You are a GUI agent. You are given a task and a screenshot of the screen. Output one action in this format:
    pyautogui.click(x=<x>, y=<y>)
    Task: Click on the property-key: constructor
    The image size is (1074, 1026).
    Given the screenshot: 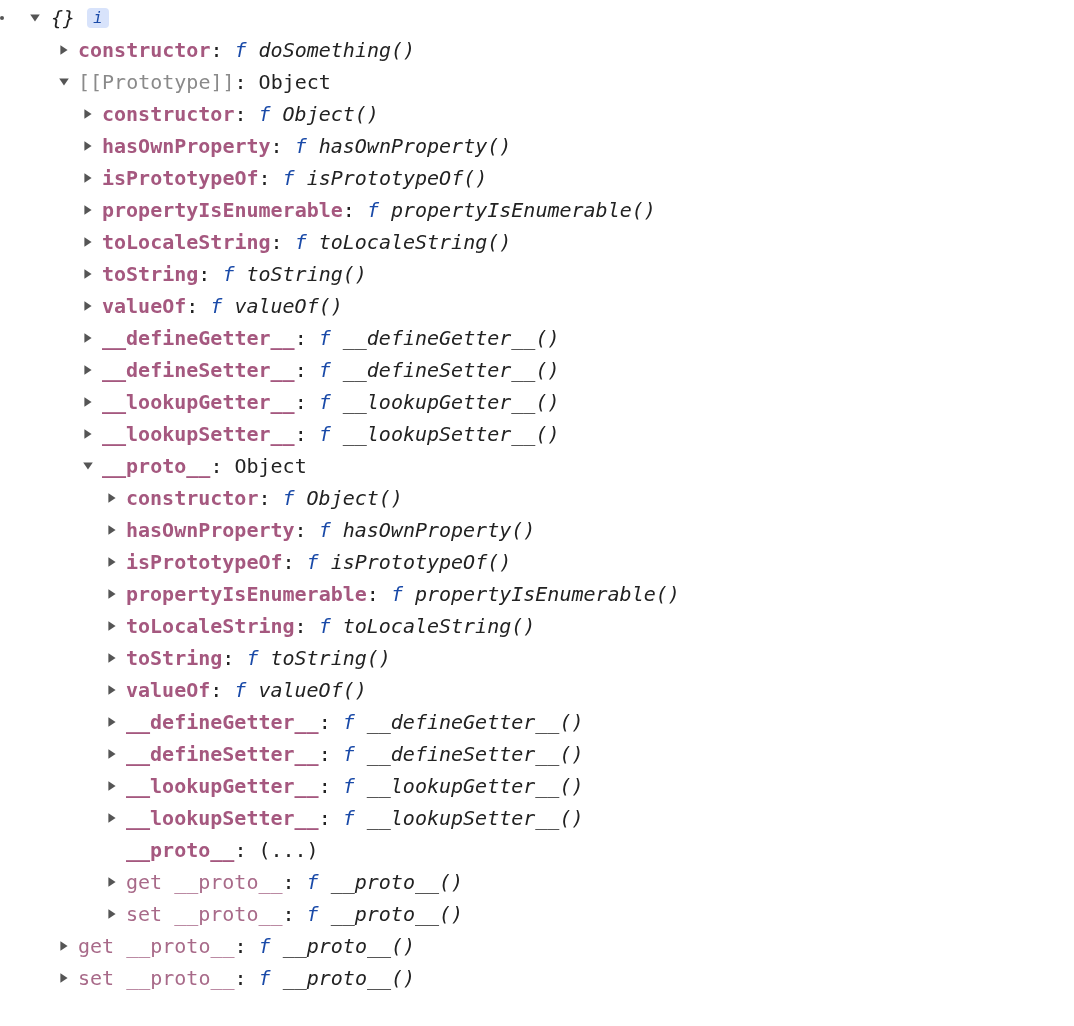 What is the action you would take?
    pyautogui.click(x=168, y=114)
    